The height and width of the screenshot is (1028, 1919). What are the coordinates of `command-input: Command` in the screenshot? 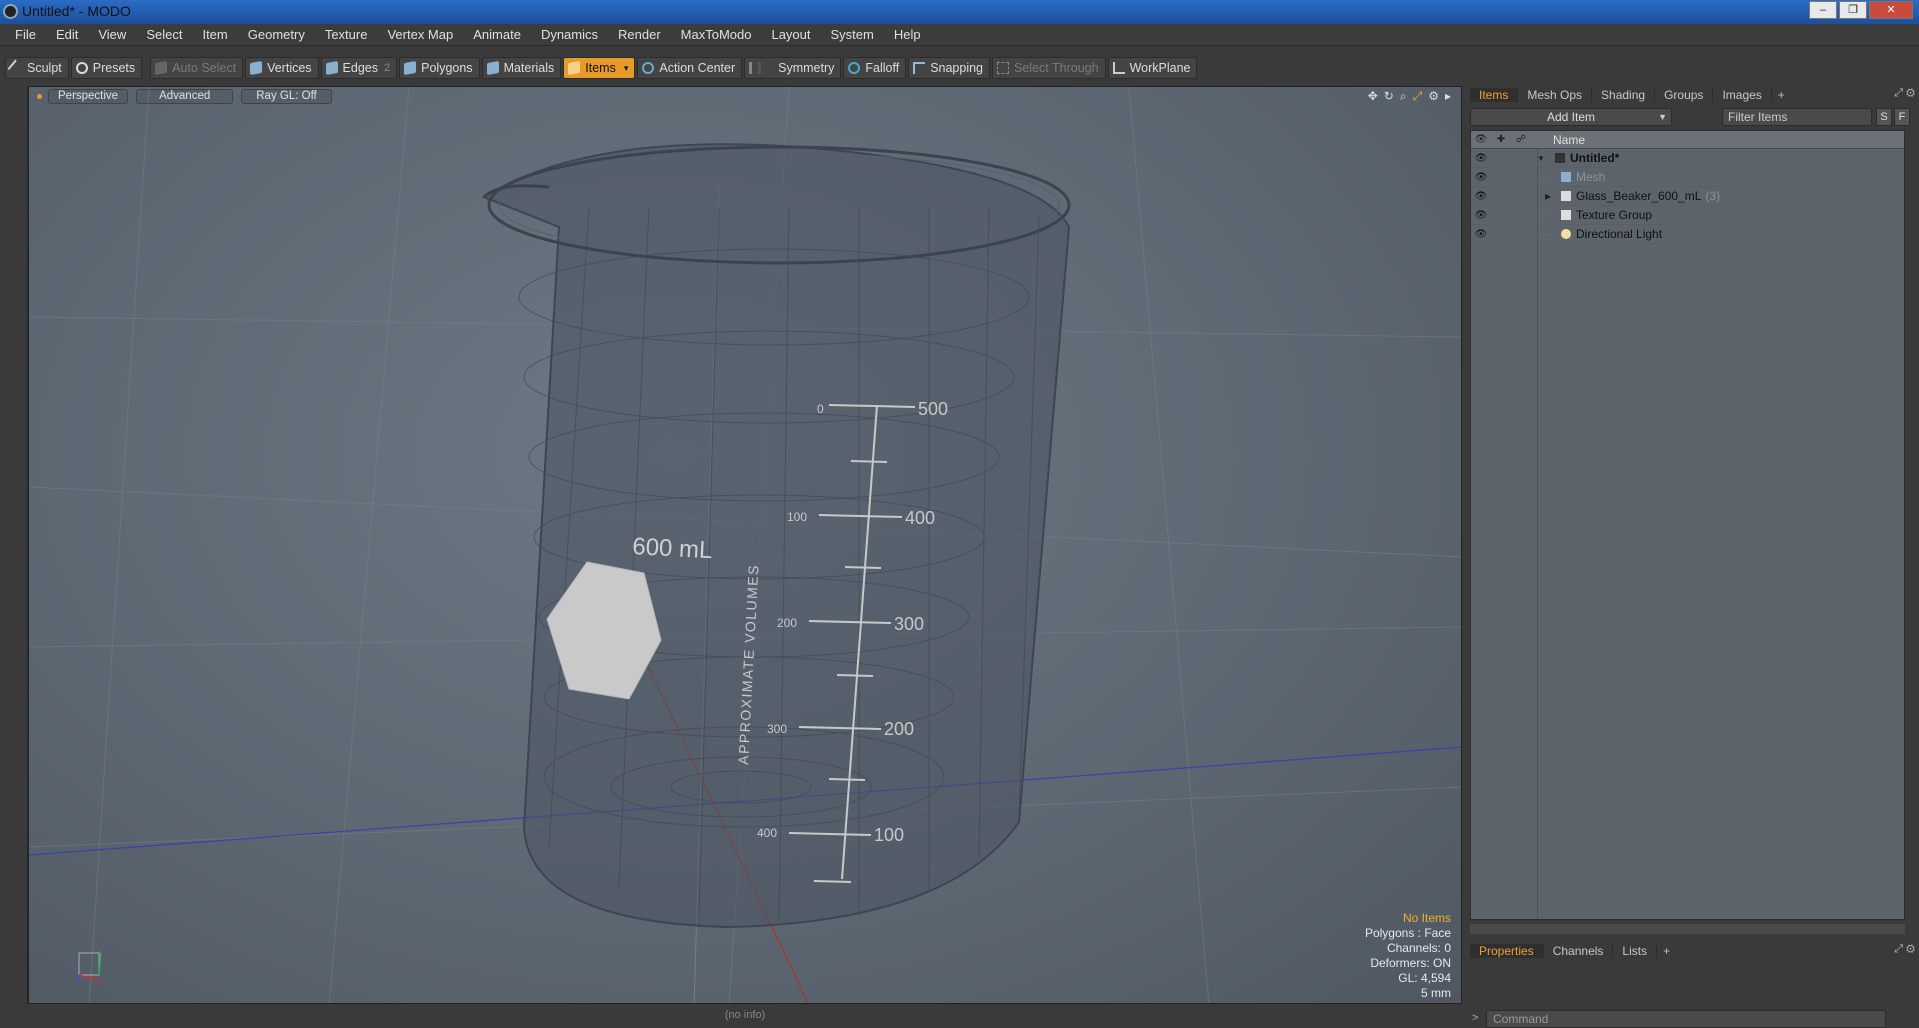 It's located at (1686, 1019).